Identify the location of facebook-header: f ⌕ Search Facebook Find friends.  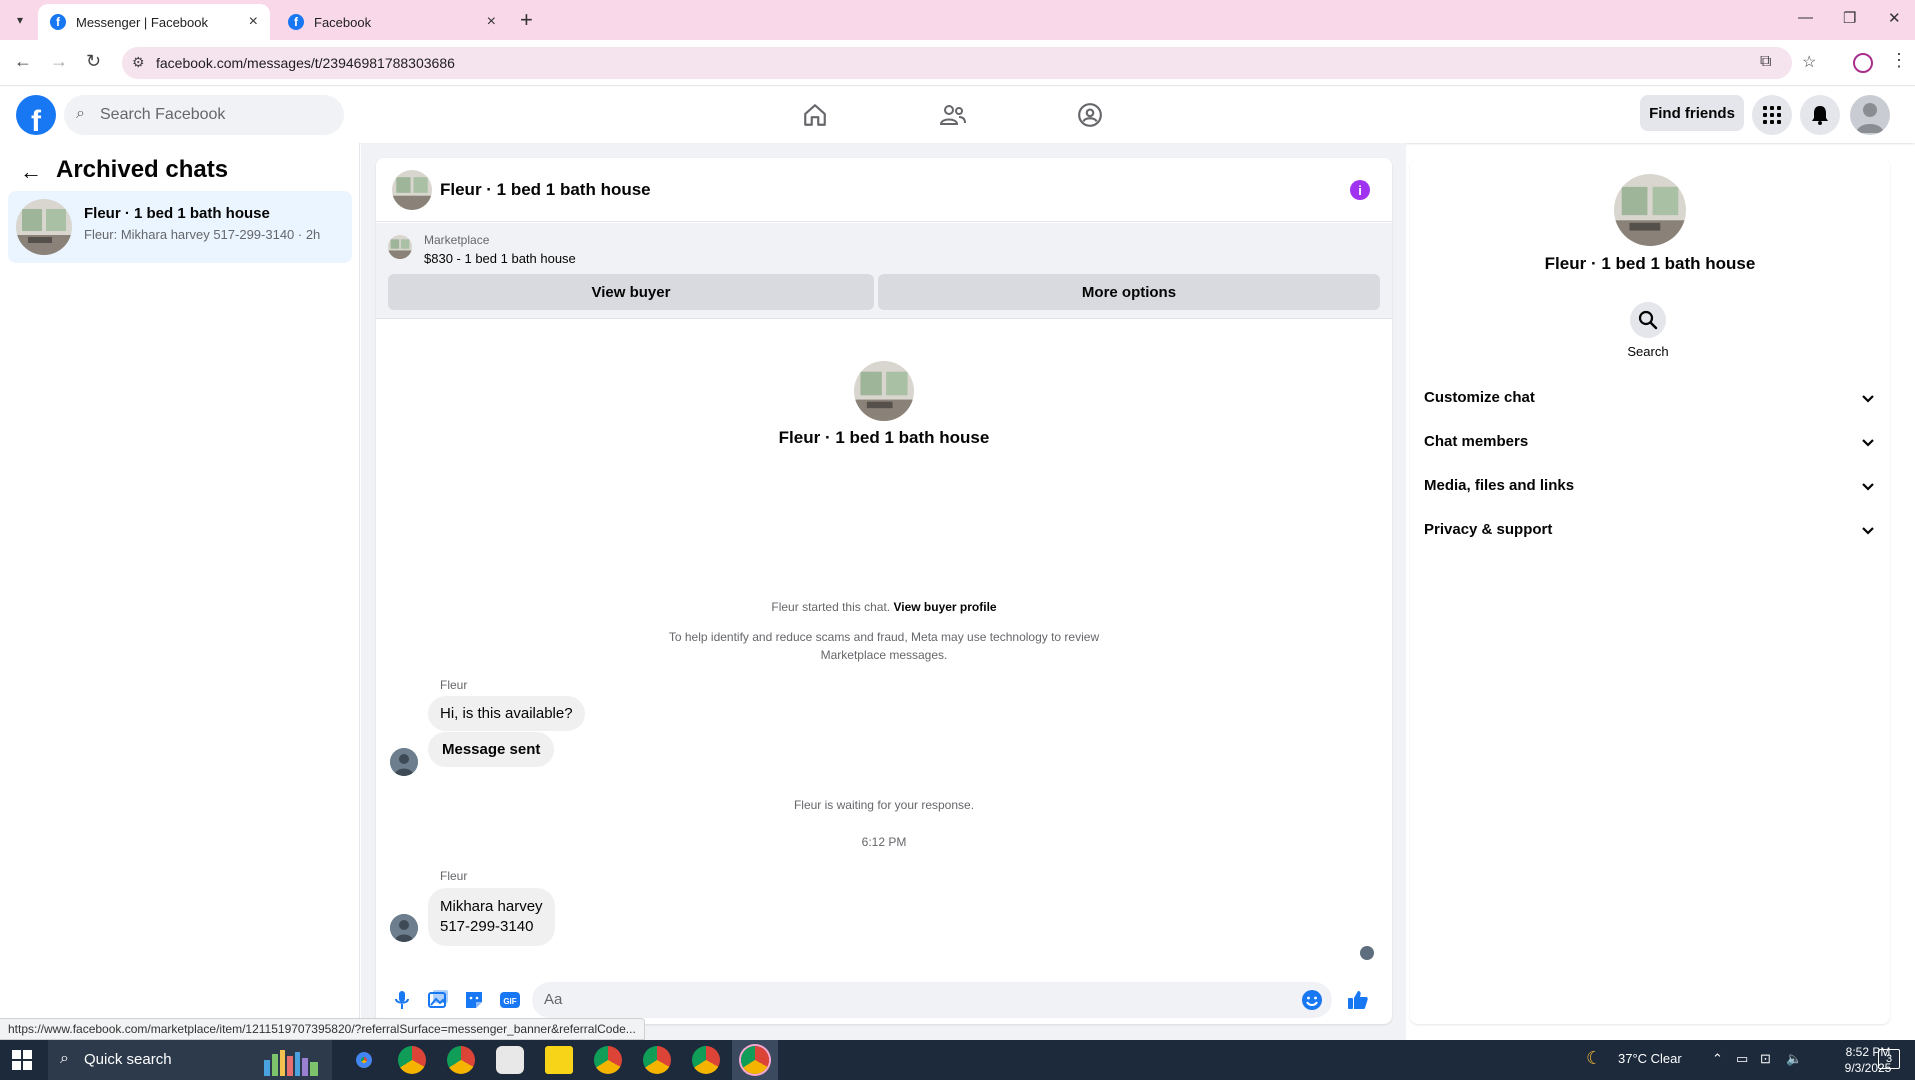
(957, 115).